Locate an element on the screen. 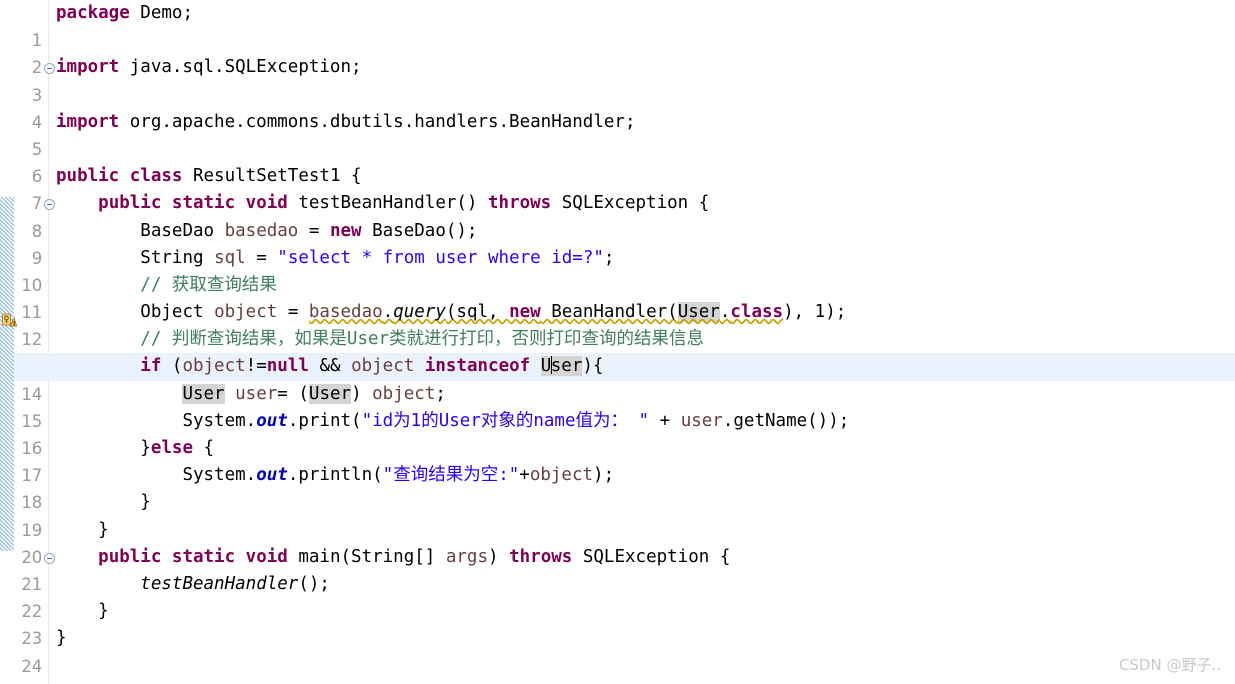  line-content: User user= (User) object; is located at coordinates (251, 394).